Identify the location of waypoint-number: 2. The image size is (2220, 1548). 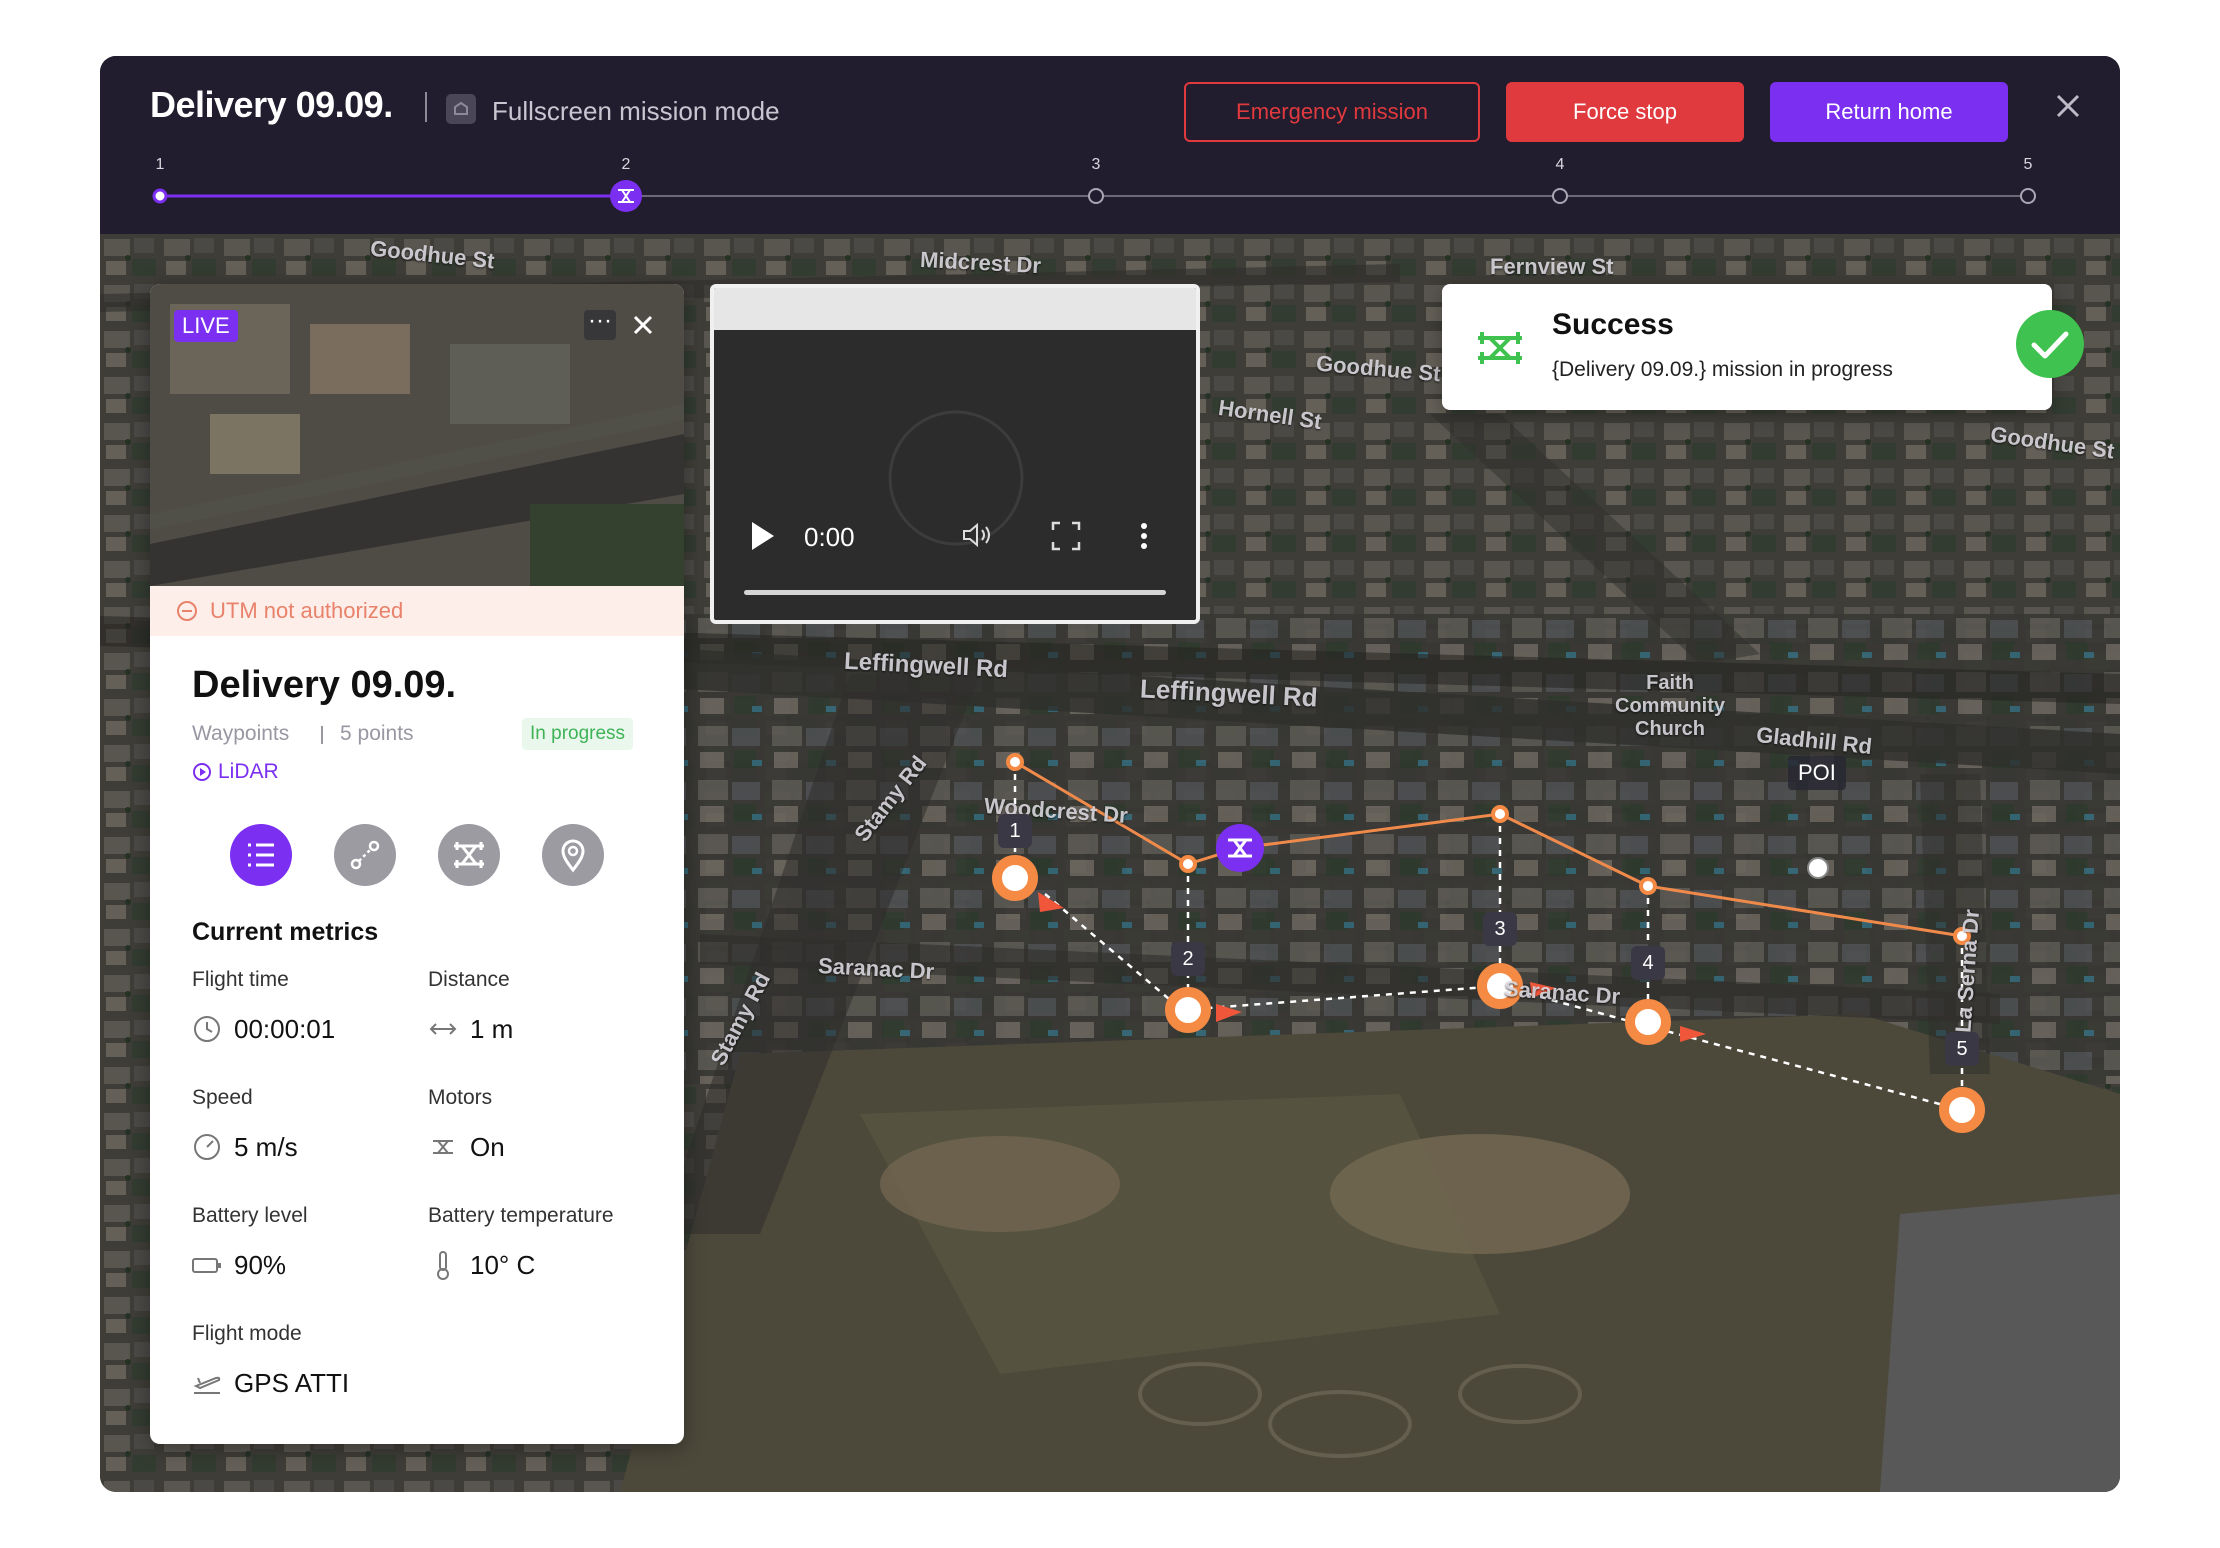
(1188, 959).